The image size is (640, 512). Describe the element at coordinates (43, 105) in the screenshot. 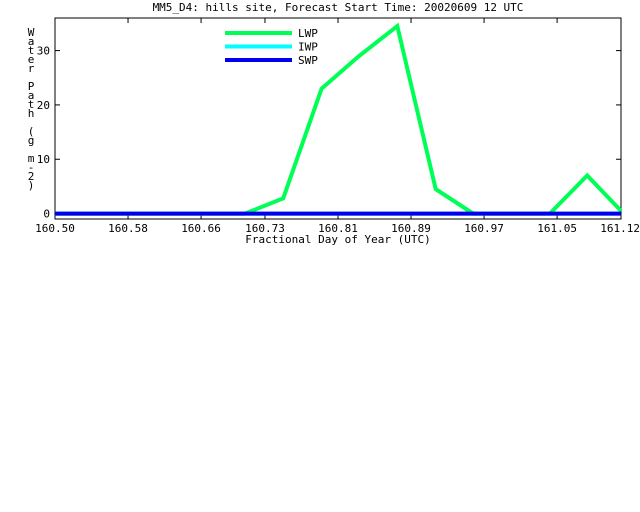

I see `y-tick-label: 20` at that location.